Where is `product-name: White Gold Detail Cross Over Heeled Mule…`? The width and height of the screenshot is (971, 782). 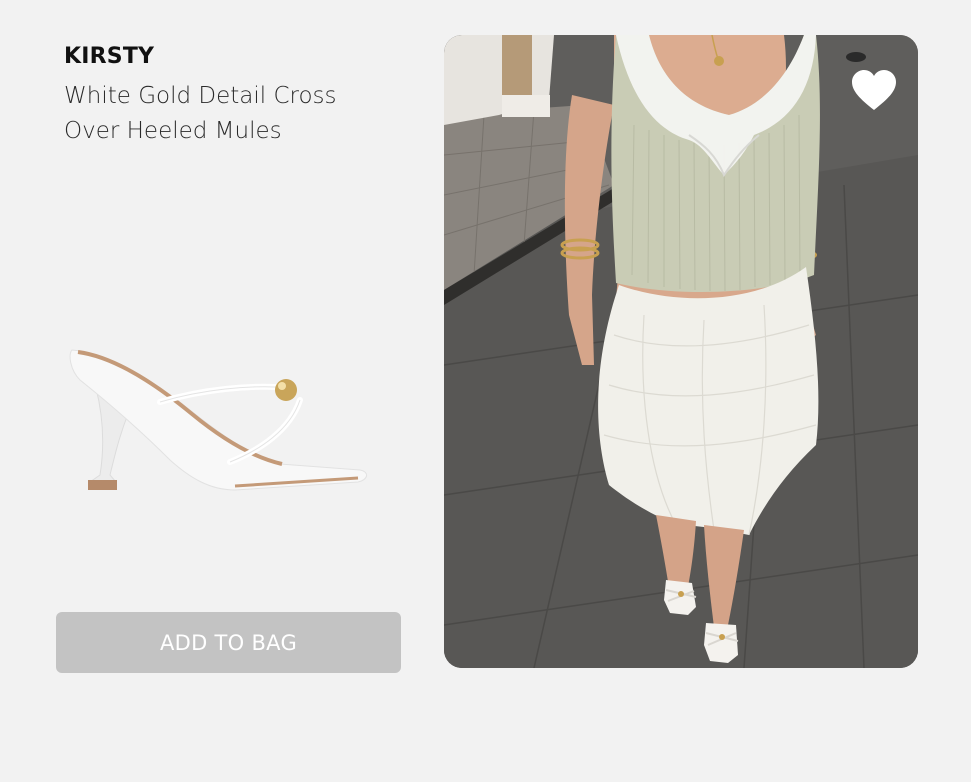 product-name: White Gold Detail Cross Over Heeled Mule… is located at coordinates (200, 113).